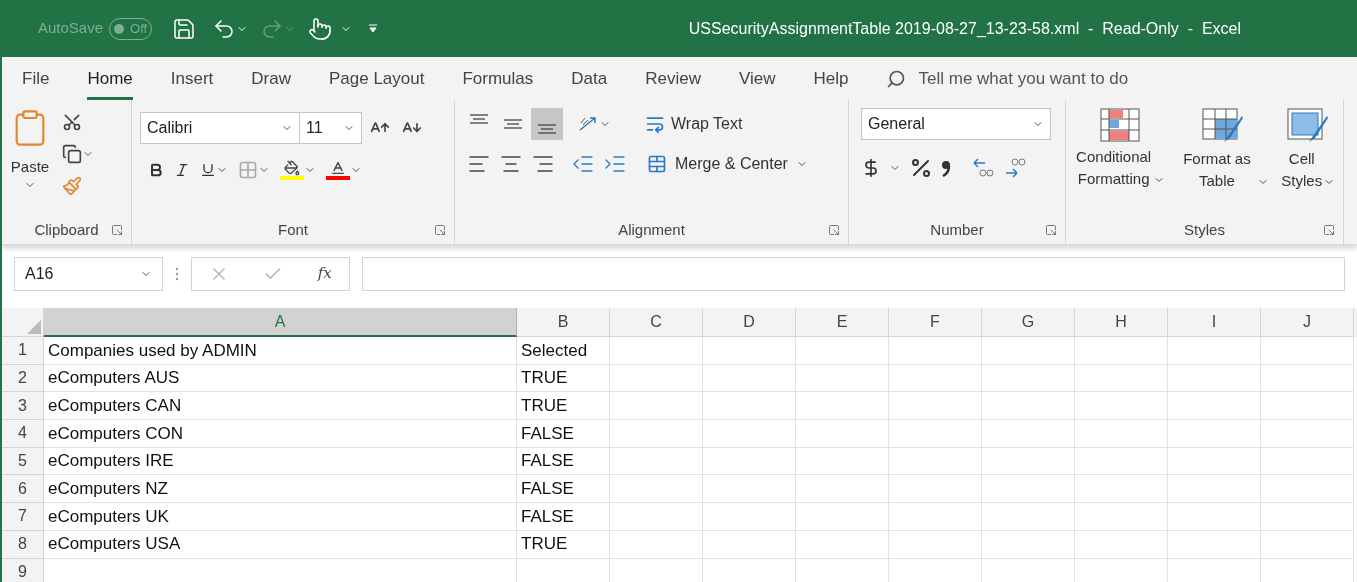 The width and height of the screenshot is (1357, 582). I want to click on ribbon-tab: View, so click(757, 78).